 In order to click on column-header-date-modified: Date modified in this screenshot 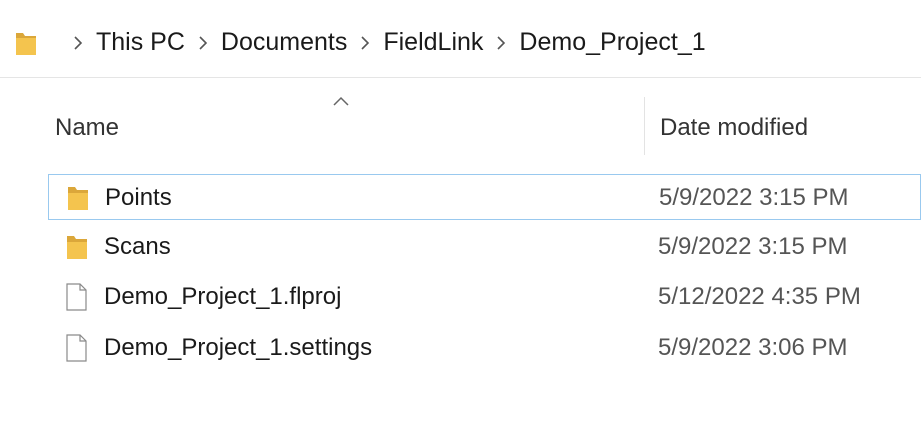, I will do `click(790, 128)`.